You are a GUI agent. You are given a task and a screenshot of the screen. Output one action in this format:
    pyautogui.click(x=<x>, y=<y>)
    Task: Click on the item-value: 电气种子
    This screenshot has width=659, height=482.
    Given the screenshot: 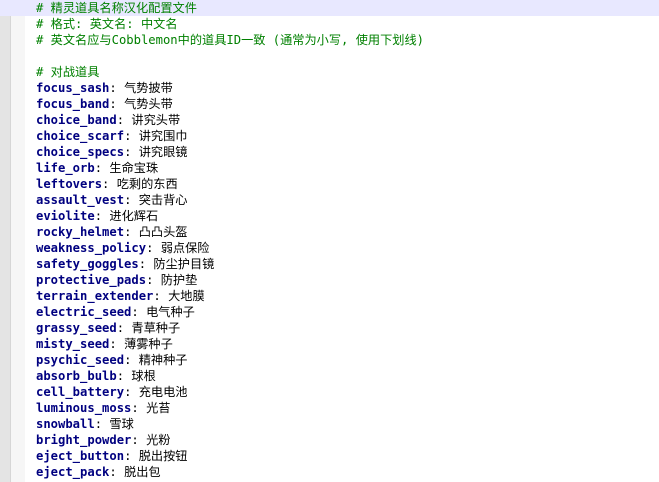 What is the action you would take?
    pyautogui.click(x=170, y=312)
    